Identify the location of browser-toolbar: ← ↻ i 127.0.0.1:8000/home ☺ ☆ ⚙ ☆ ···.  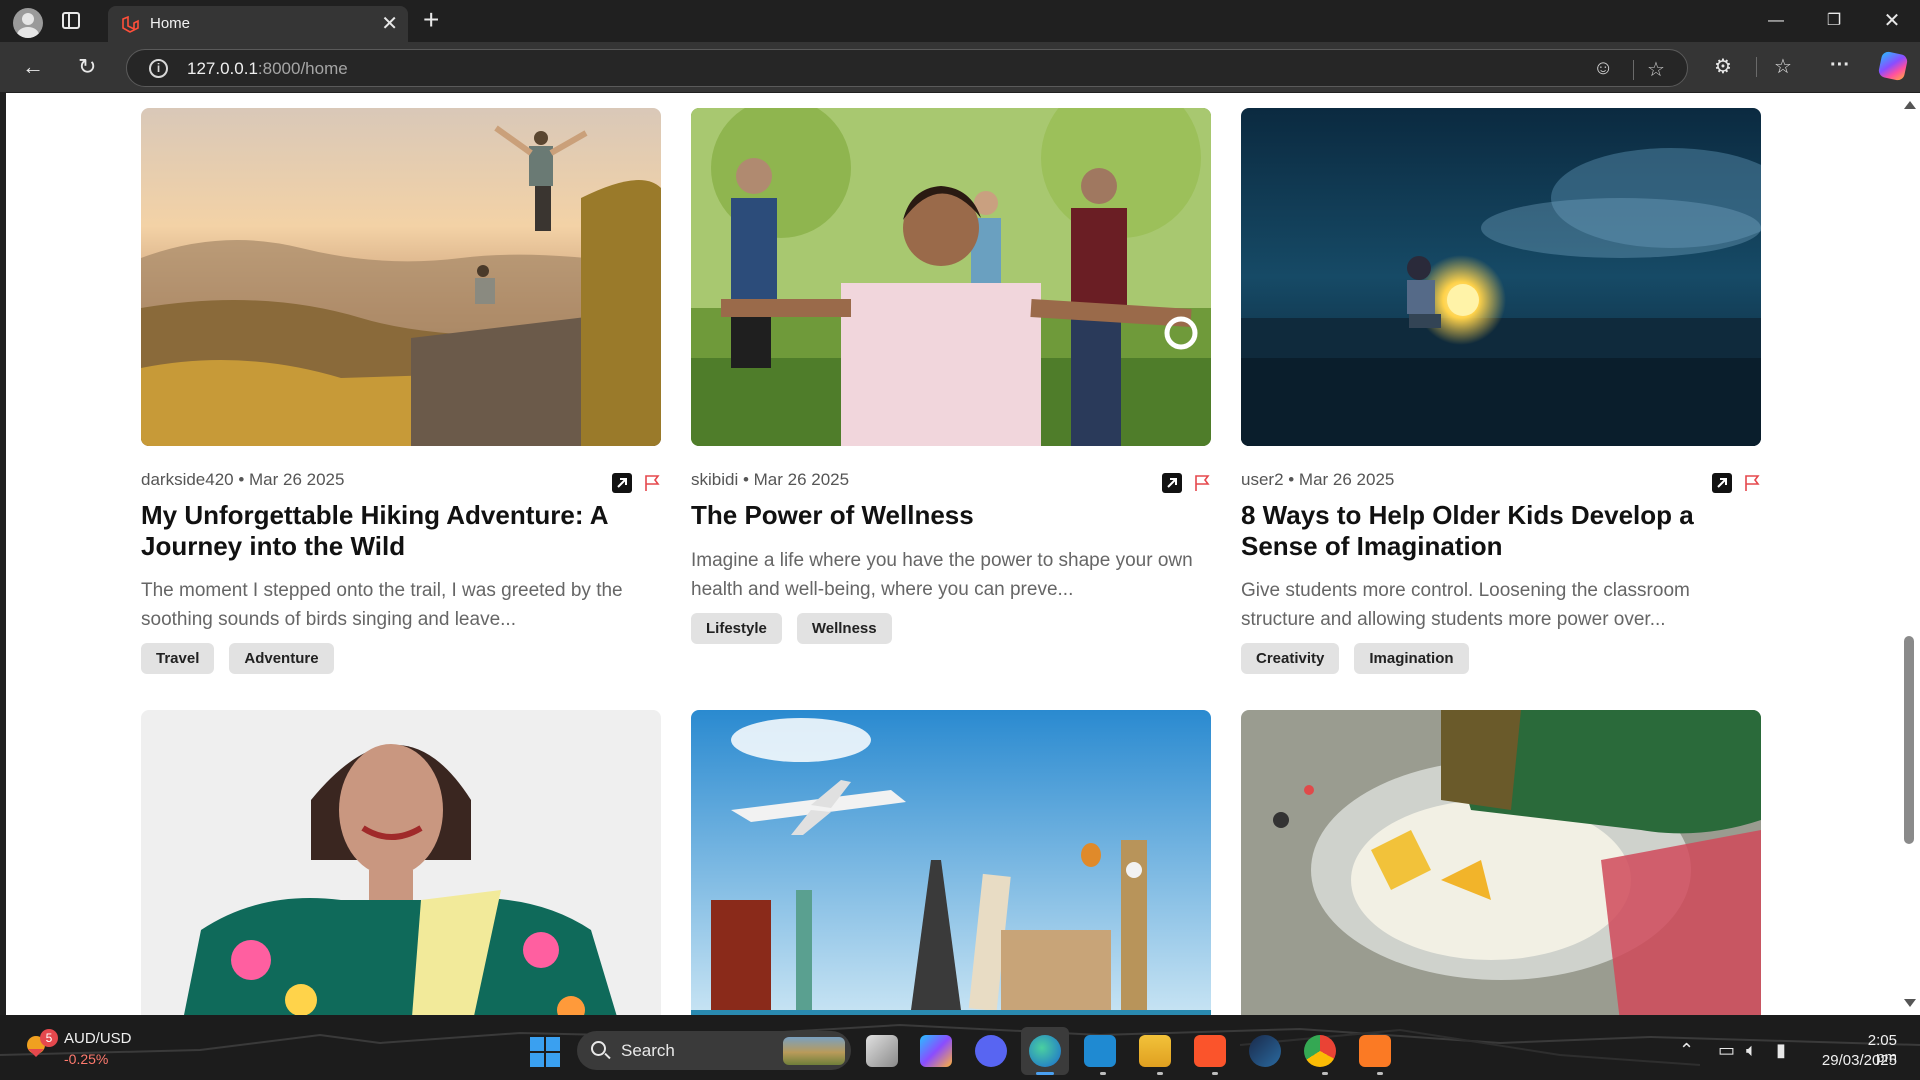
(960, 67).